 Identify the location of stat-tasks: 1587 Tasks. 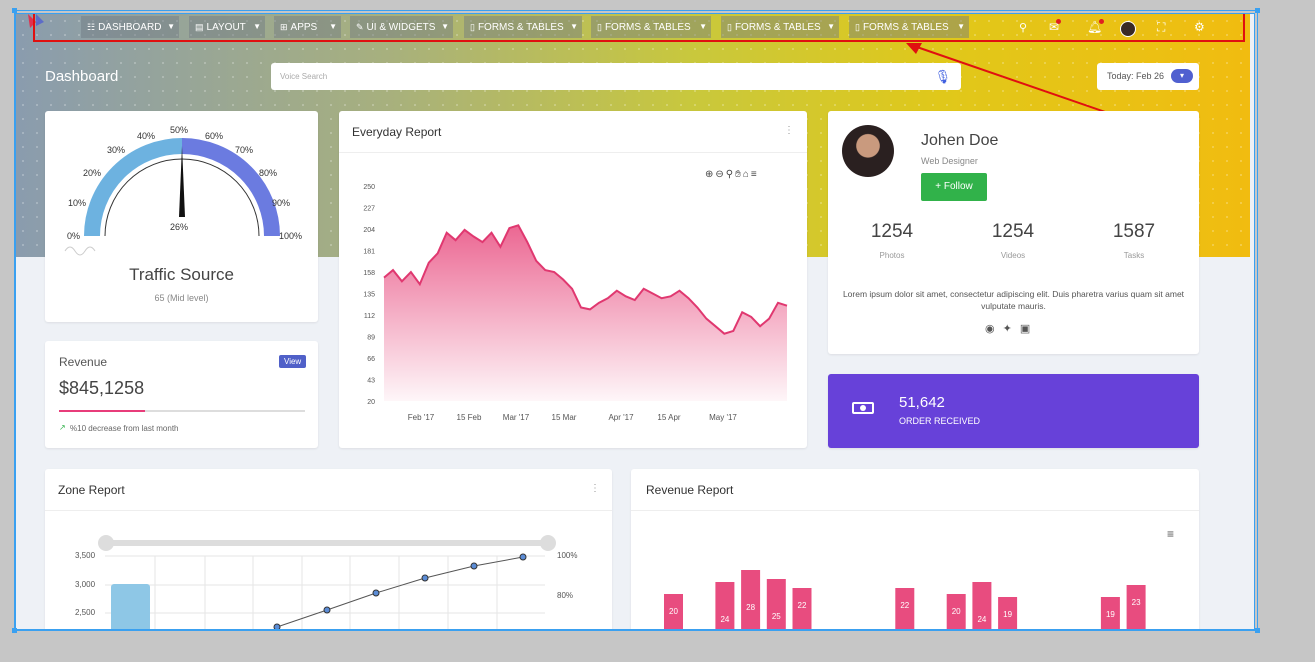
(1134, 240).